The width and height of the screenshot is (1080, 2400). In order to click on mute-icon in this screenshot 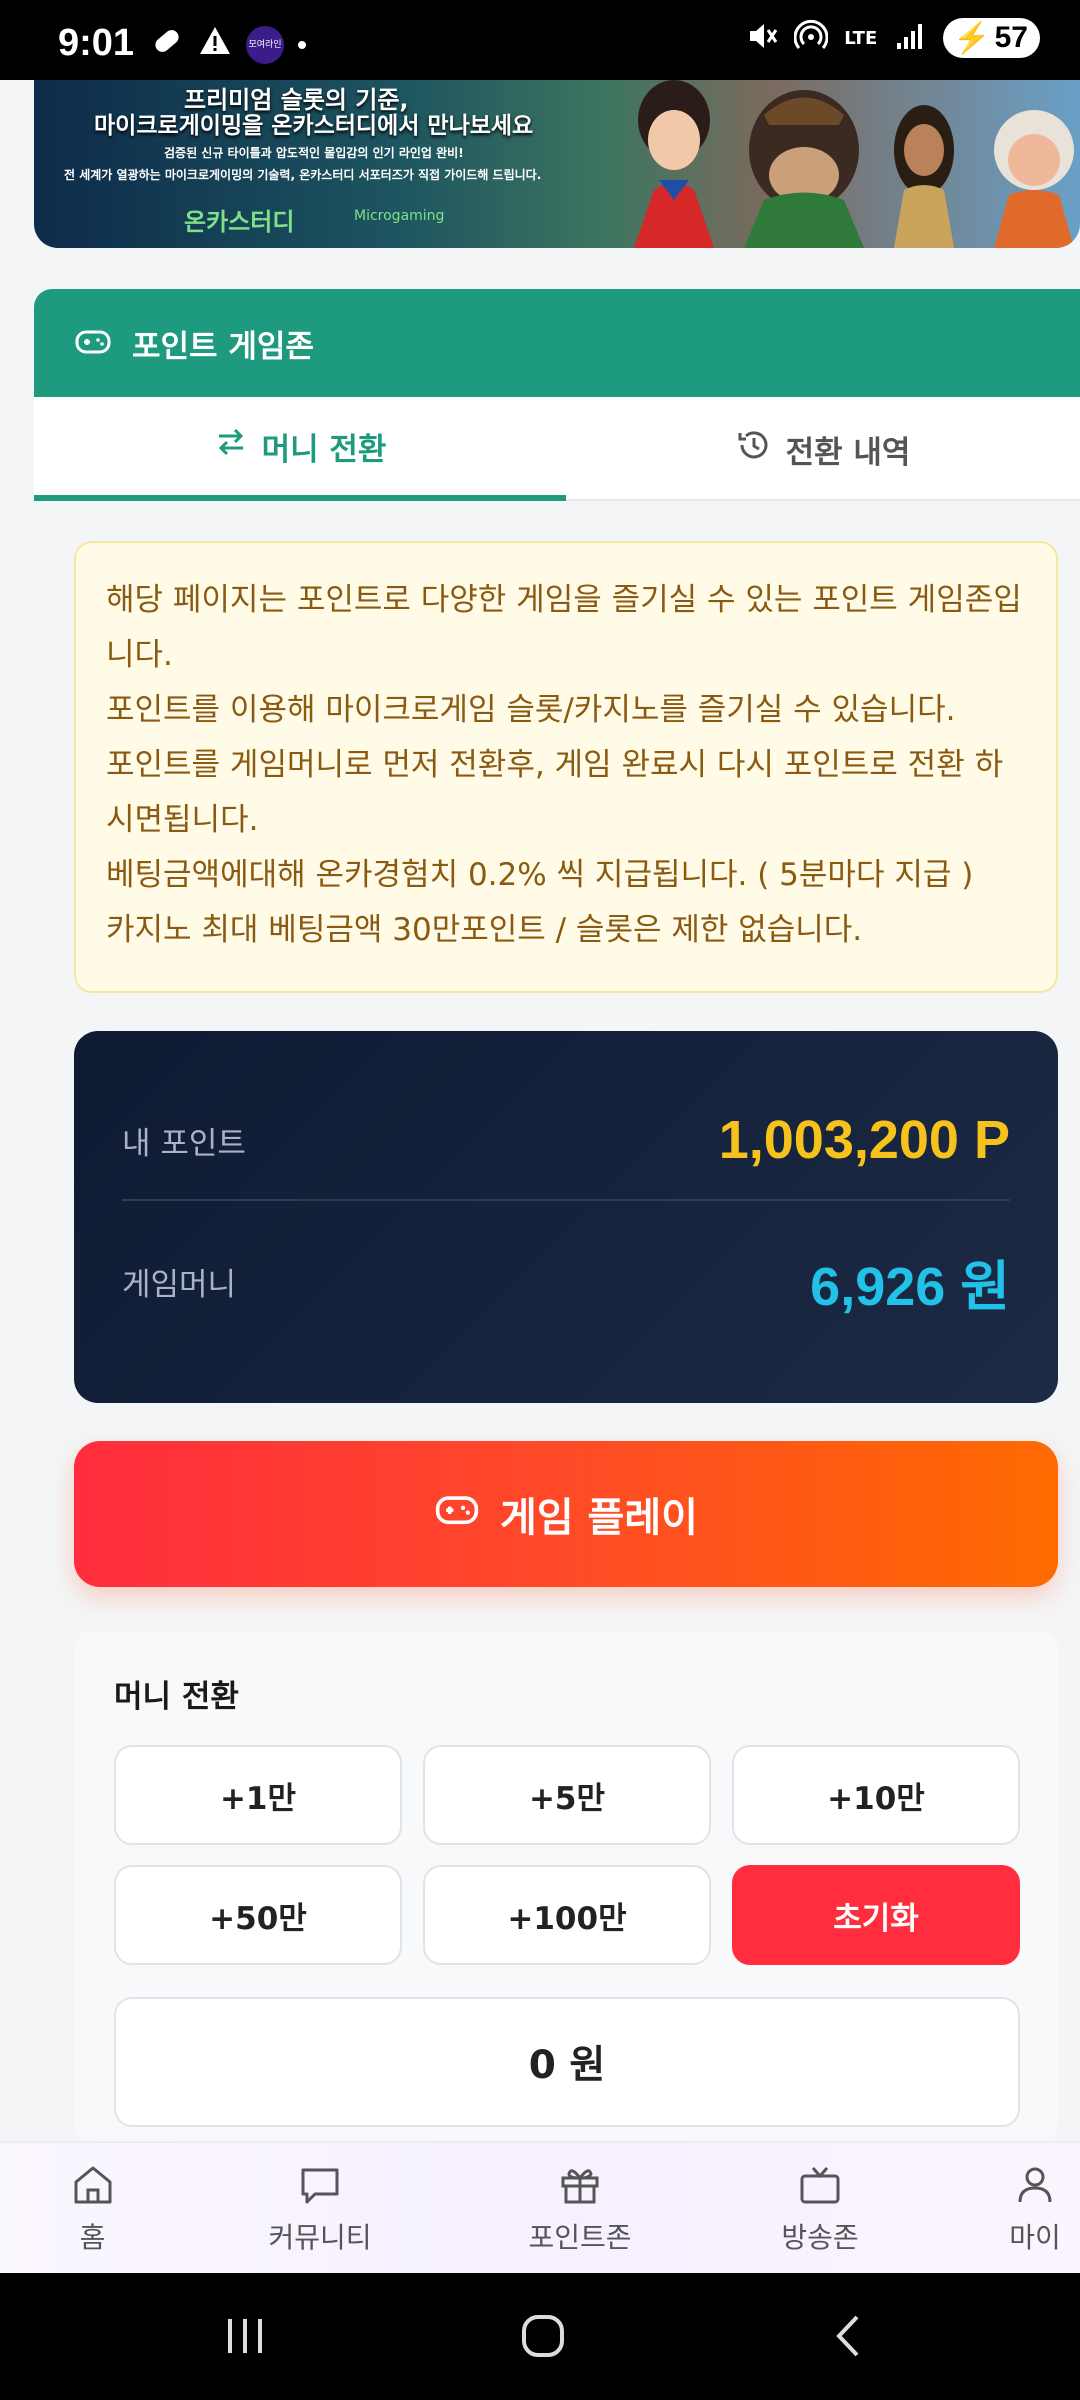, I will do `click(761, 38)`.